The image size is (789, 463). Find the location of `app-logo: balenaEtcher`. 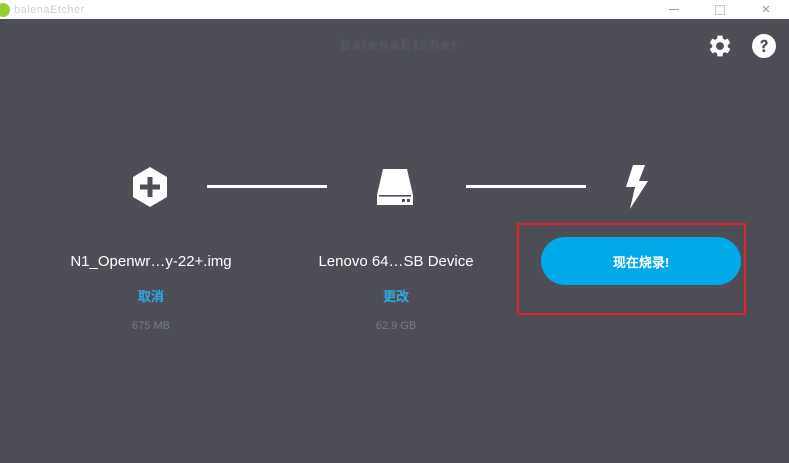

app-logo: balenaEtcher is located at coordinates (400, 45).